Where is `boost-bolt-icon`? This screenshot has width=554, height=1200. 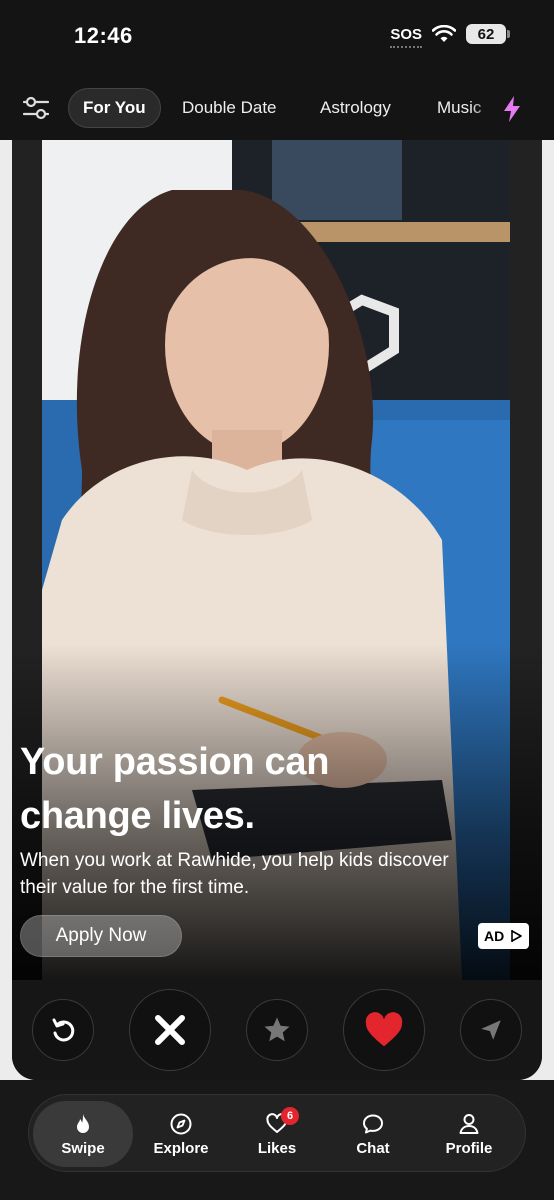 boost-bolt-icon is located at coordinates (512, 109).